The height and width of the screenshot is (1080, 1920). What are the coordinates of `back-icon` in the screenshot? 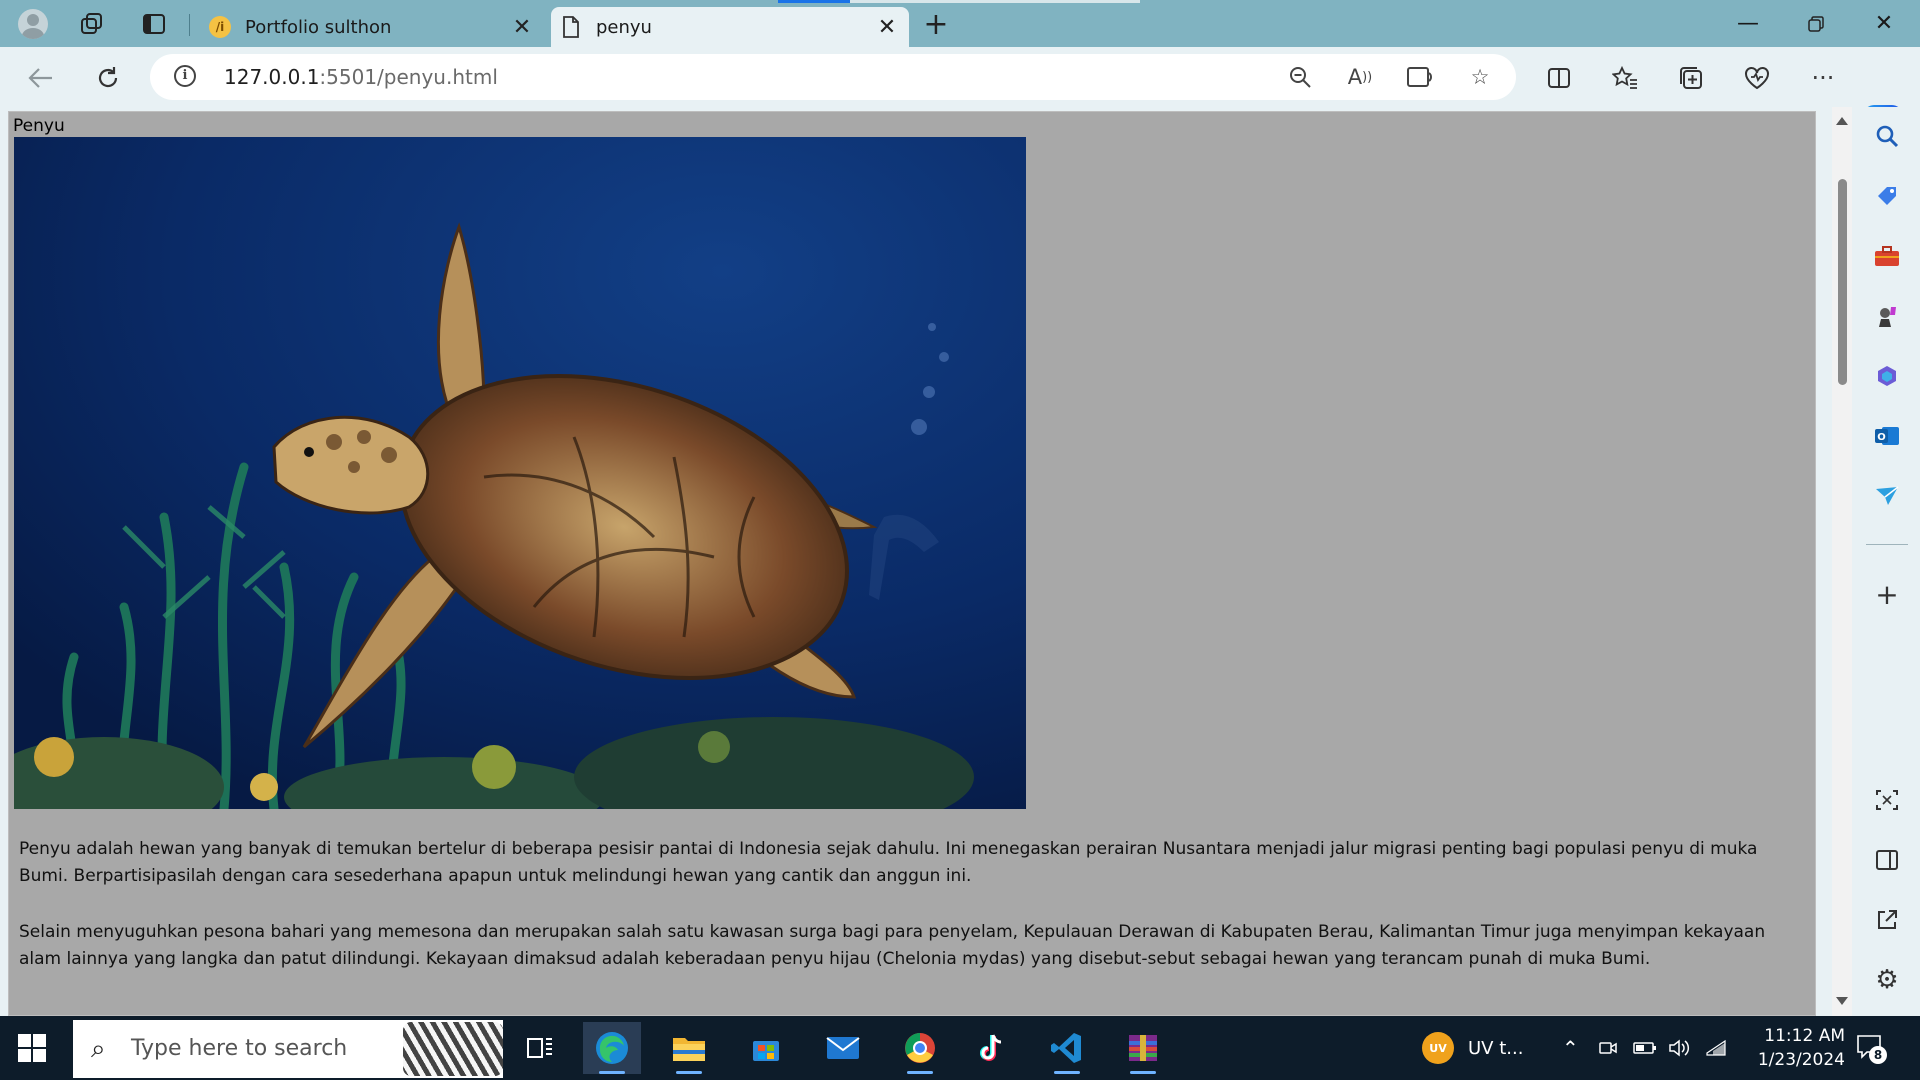 It's located at (41, 78).